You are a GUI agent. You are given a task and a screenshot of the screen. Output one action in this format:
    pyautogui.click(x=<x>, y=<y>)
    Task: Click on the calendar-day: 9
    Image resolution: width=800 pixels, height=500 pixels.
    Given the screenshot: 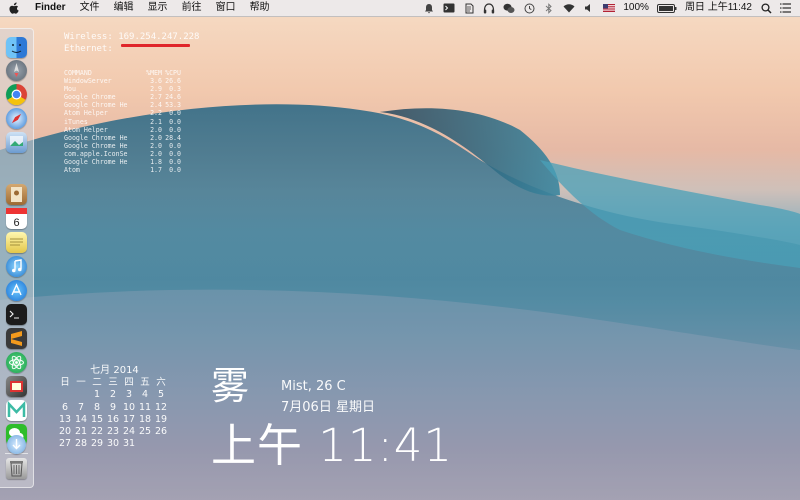 What is the action you would take?
    pyautogui.click(x=113, y=407)
    